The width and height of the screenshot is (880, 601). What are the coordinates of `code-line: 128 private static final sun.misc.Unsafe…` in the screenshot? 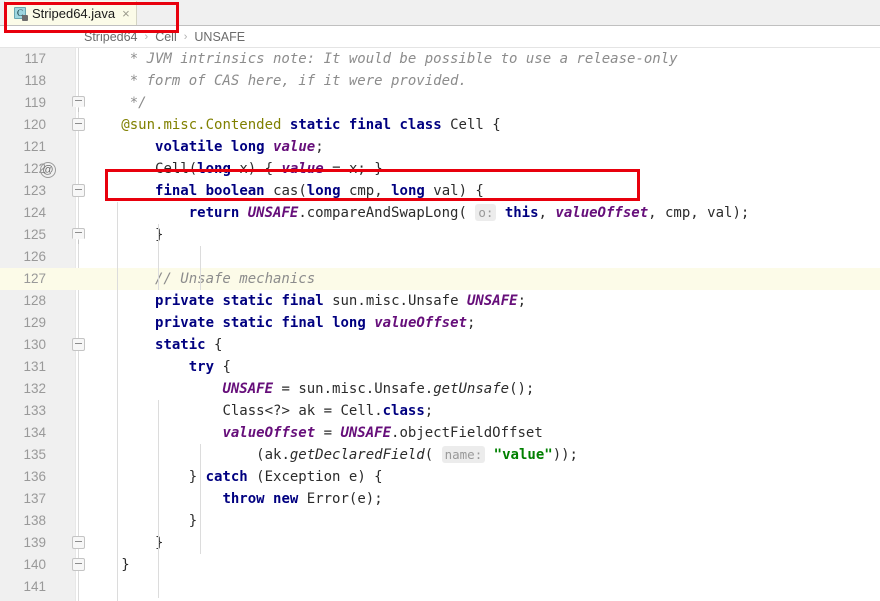 It's located at (440, 301).